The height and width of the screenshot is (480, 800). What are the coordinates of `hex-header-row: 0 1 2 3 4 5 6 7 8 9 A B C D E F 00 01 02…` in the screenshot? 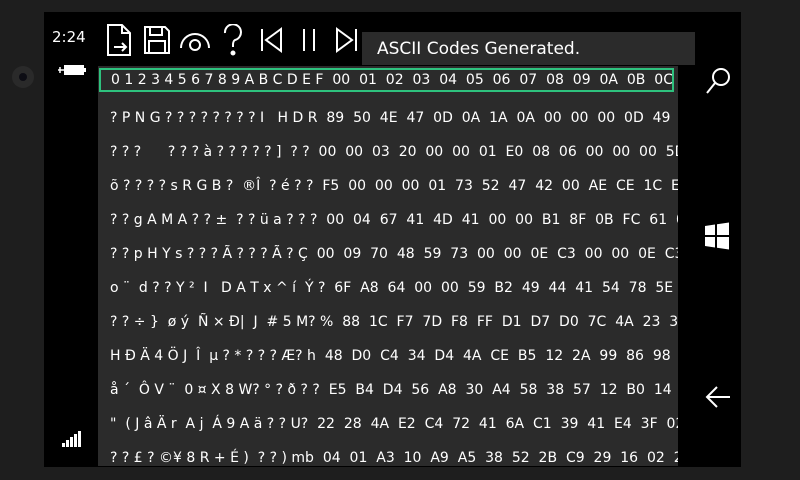 It's located at (386, 80).